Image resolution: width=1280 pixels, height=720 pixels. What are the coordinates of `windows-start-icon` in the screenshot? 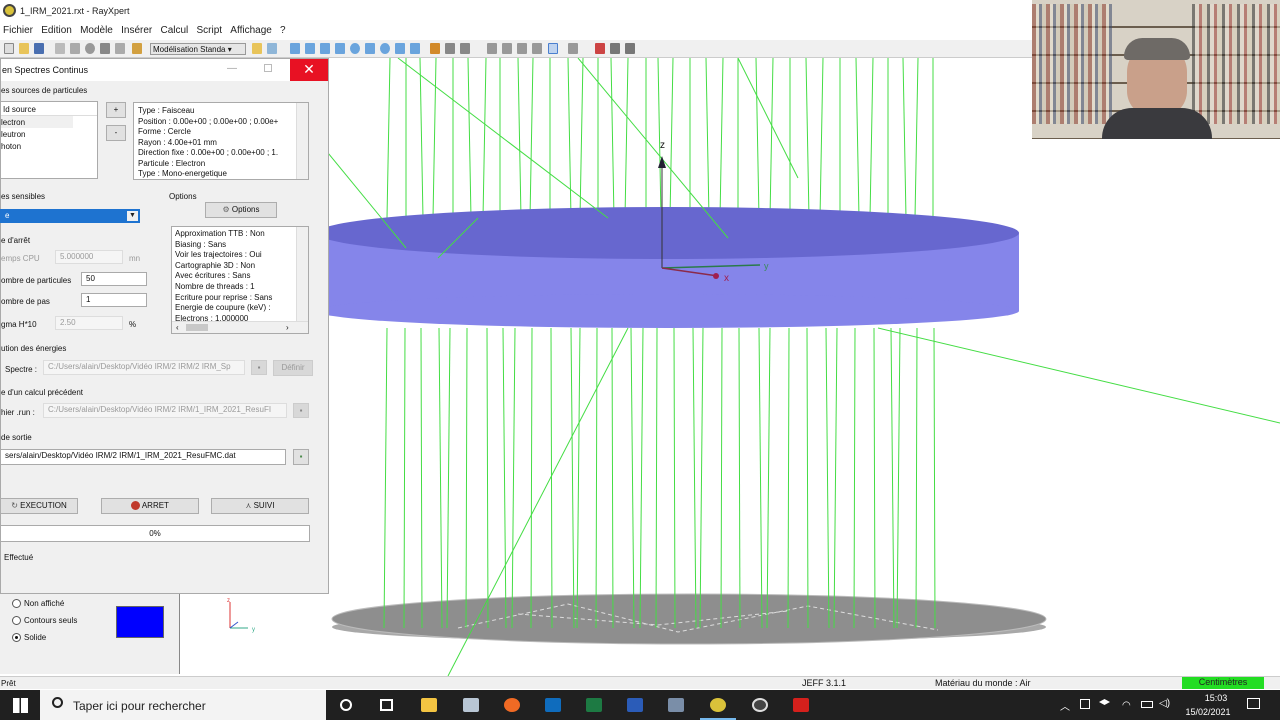 It's located at (20, 705).